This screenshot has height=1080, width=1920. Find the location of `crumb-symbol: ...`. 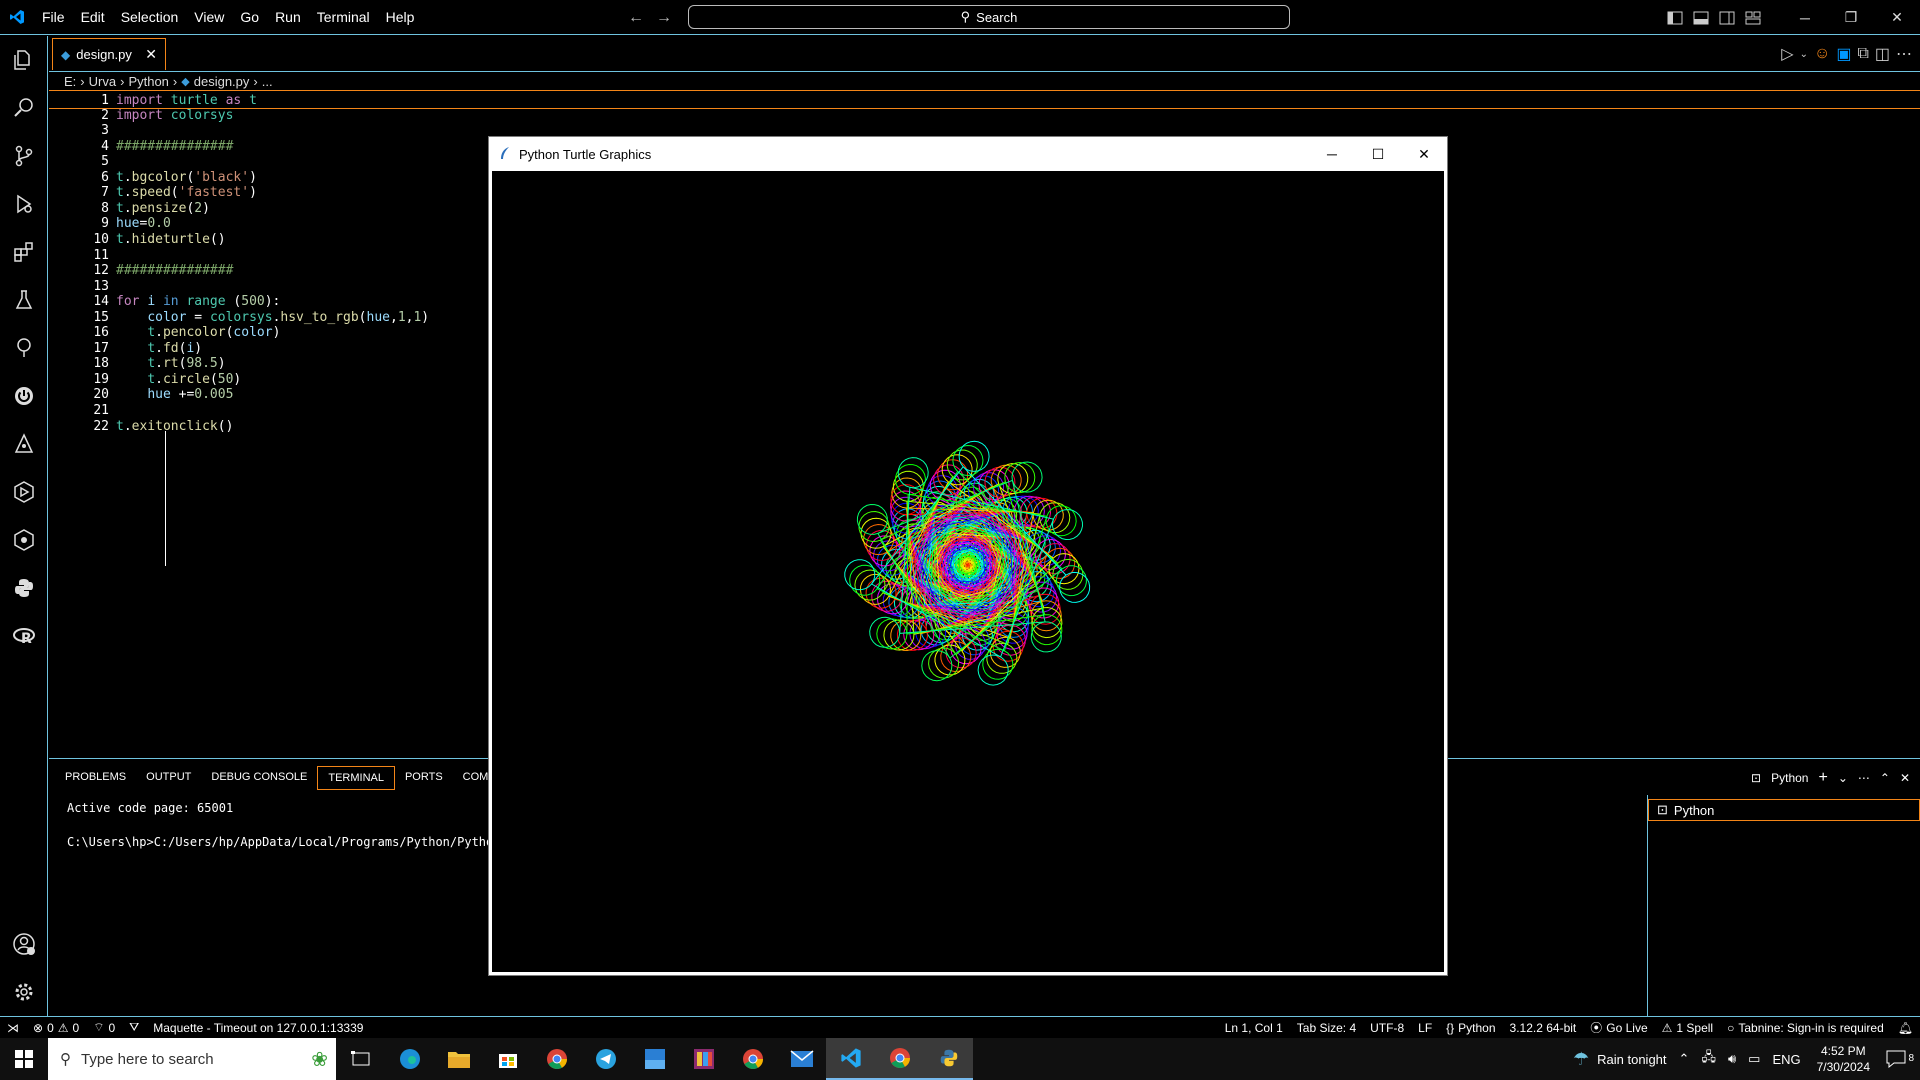

crumb-symbol: ... is located at coordinates (267, 81).